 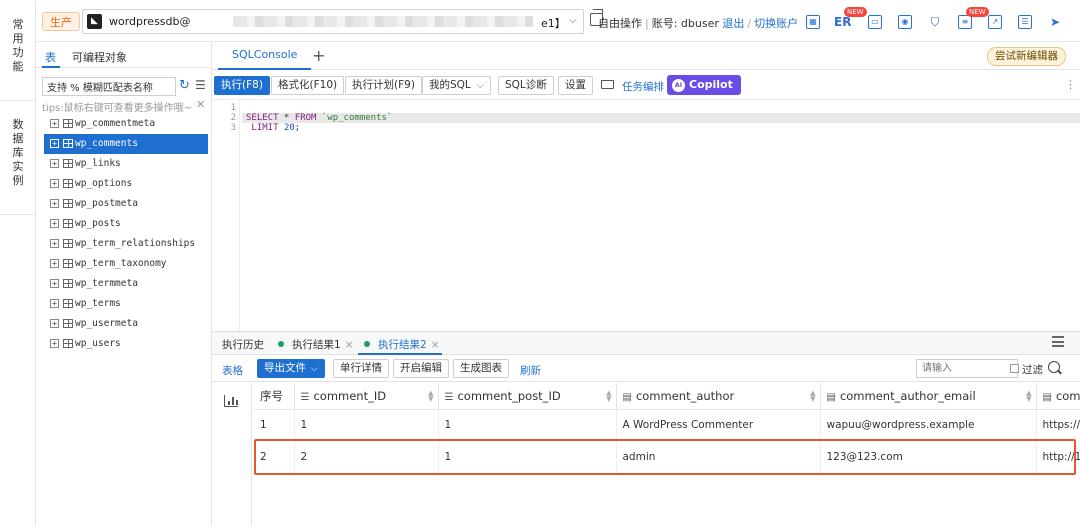 I want to click on shield-icon: ⛉, so click(x=935, y=22).